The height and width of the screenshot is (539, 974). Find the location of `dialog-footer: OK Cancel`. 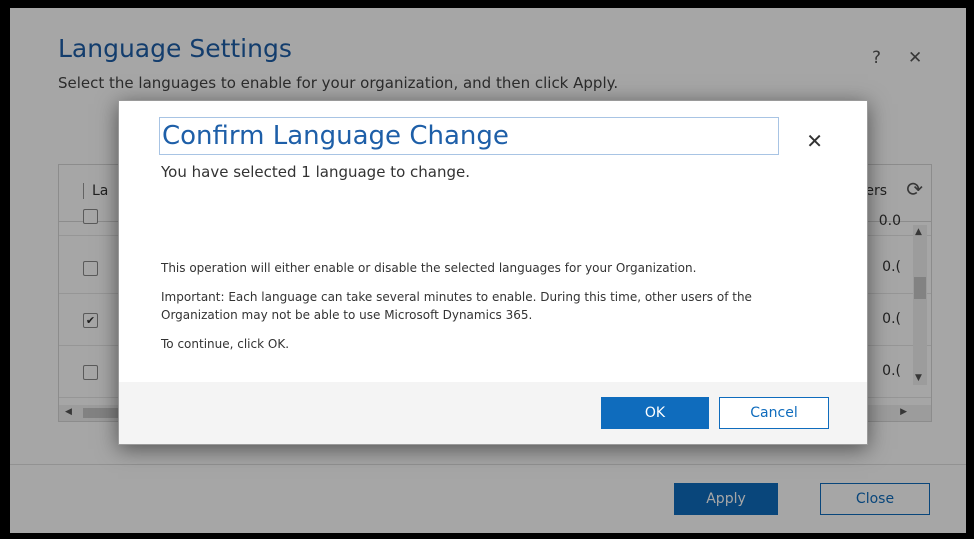

dialog-footer: OK Cancel is located at coordinates (493, 413).